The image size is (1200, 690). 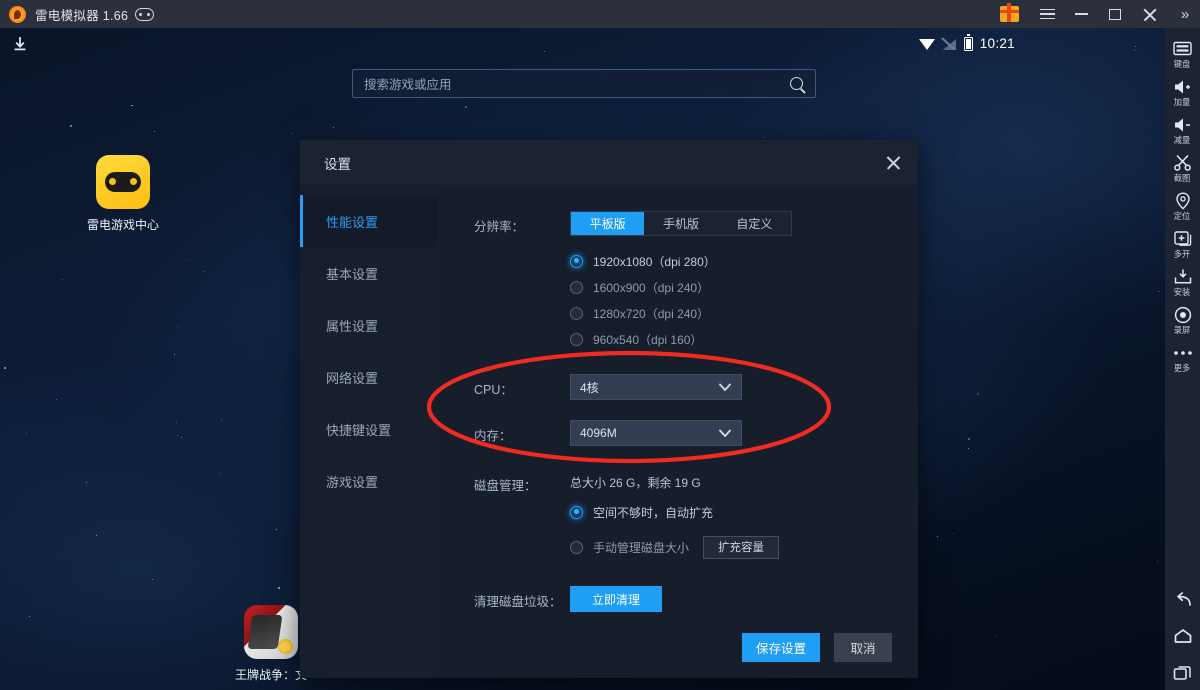 I want to click on disk-option-auto: 空间不够时，自动扩充, so click(x=674, y=512).